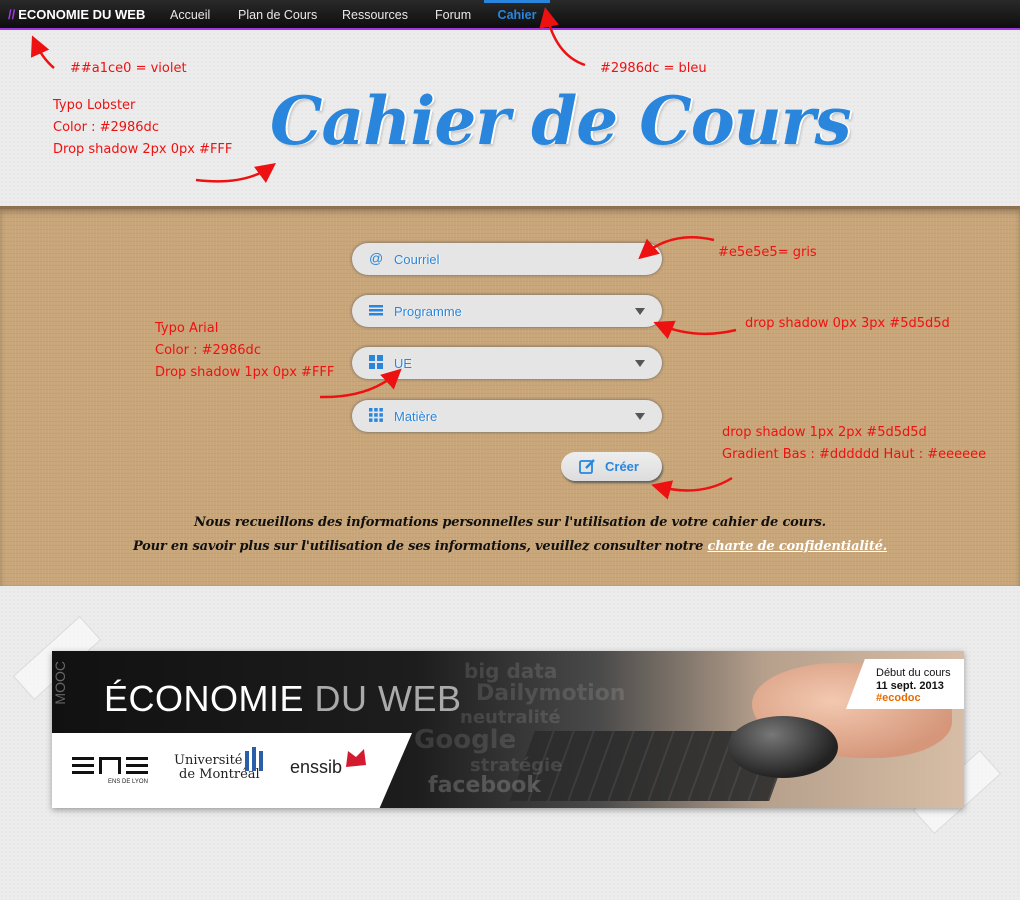  I want to click on programme-select: Programme, so click(507, 311).